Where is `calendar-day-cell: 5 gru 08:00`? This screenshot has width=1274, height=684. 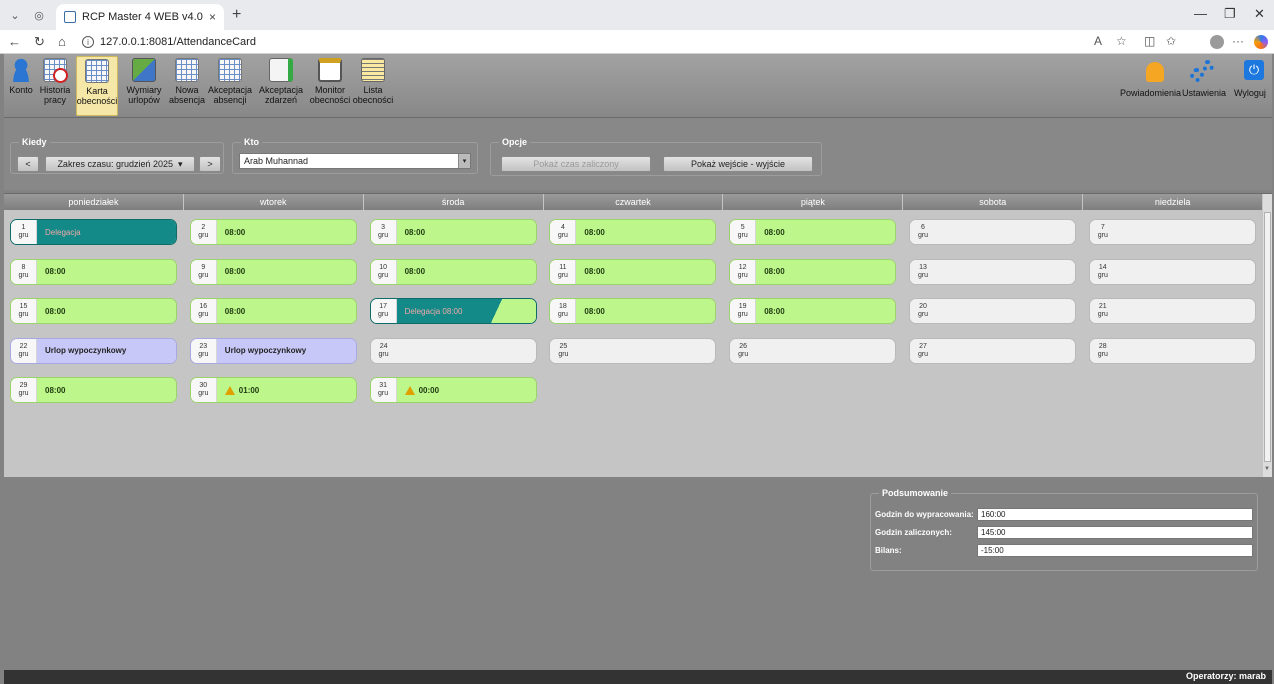
calendar-day-cell: 5 gru 08:00 is located at coordinates (813, 232).